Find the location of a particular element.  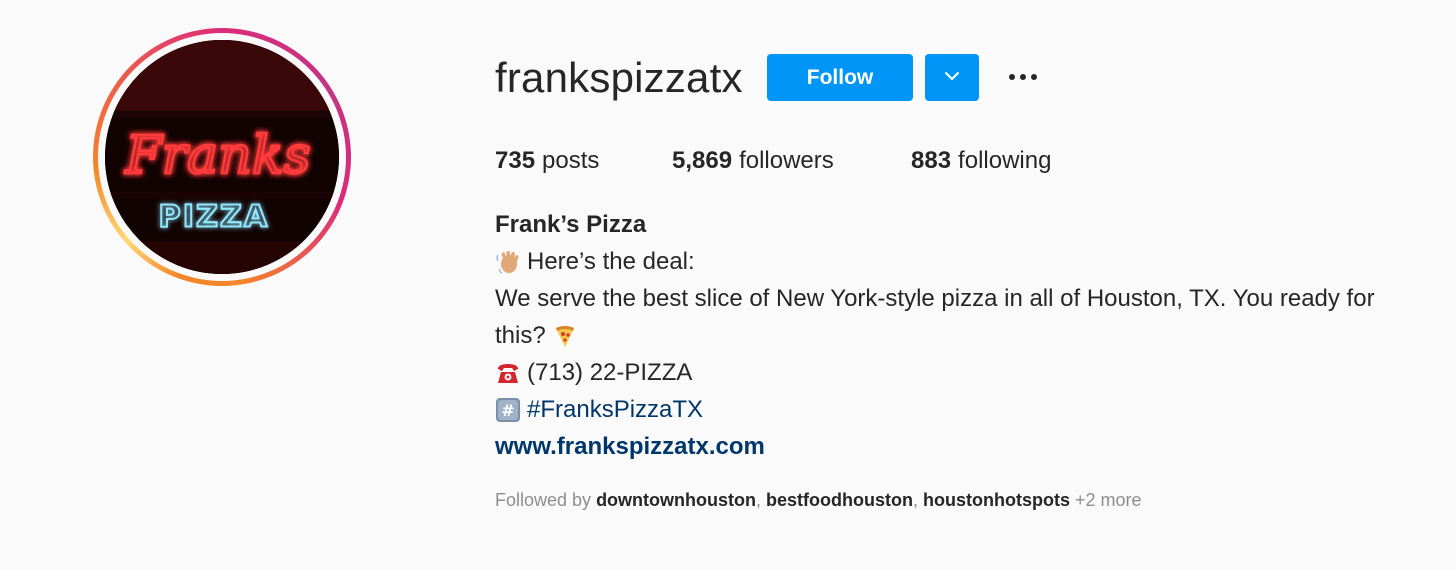

chevron-down-icon is located at coordinates (952, 77).